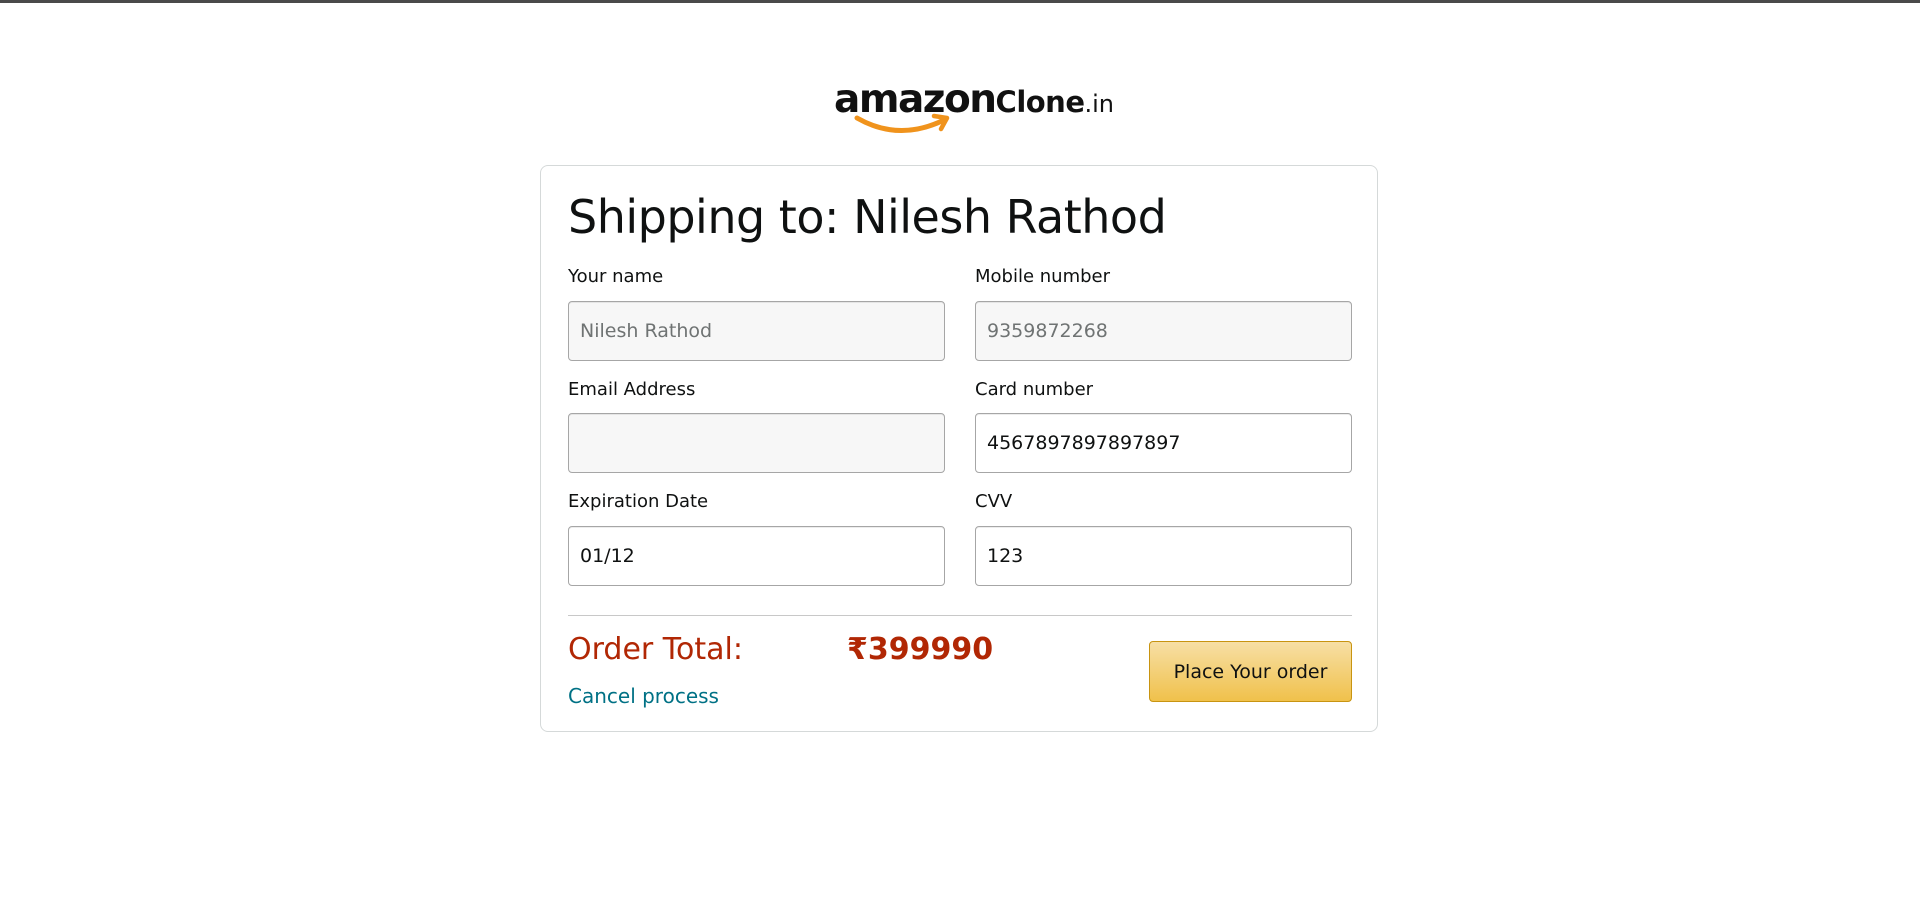 Image resolution: width=1920 pixels, height=916 pixels. I want to click on email-field, so click(756, 443).